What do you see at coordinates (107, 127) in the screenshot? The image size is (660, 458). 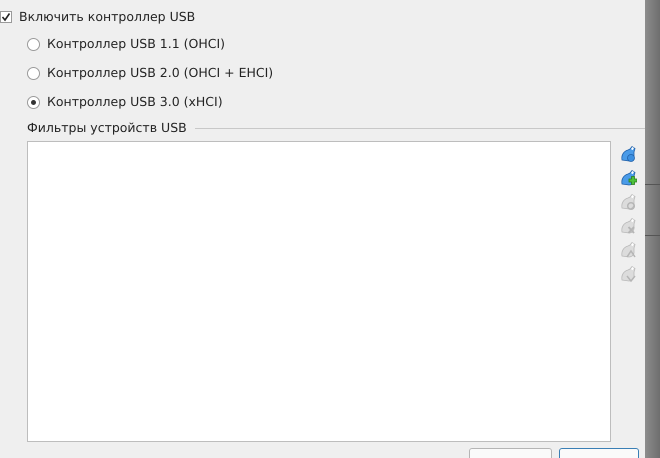 I see `group-title: Фильтры устройств USB` at bounding box center [107, 127].